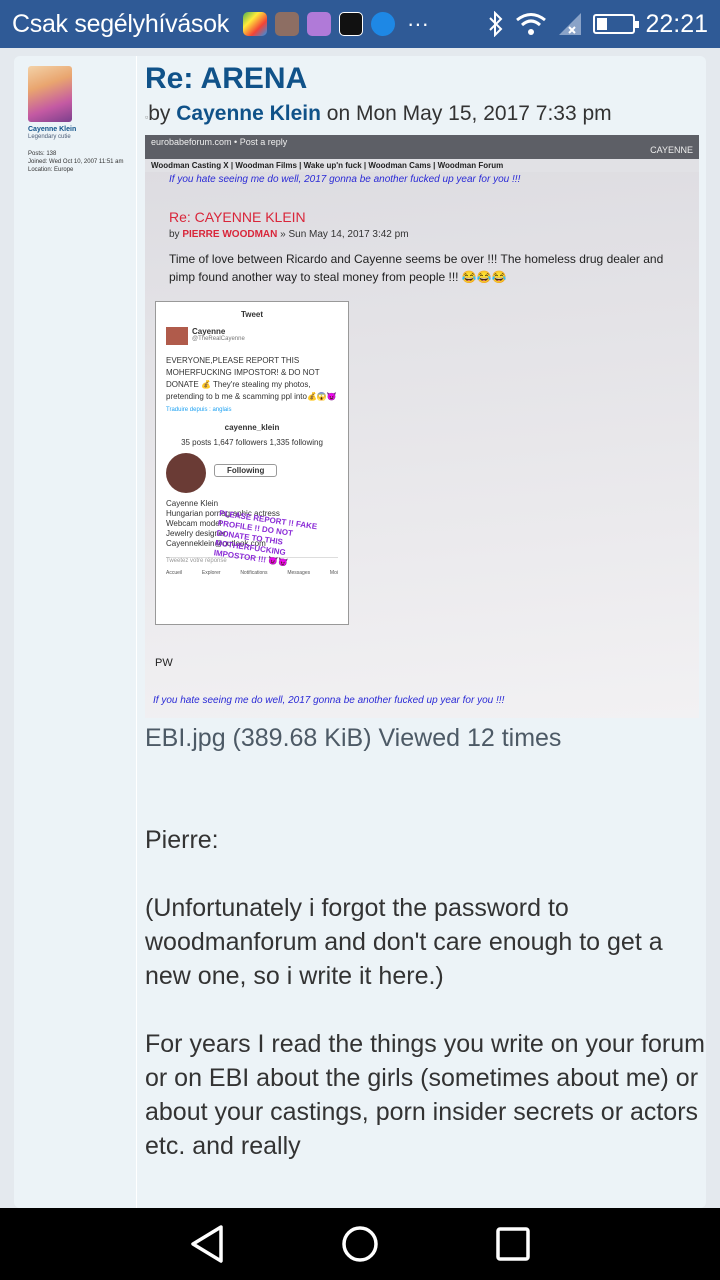  What do you see at coordinates (252, 427) in the screenshot?
I see `tweet-profile-handle: cayenne_klein` at bounding box center [252, 427].